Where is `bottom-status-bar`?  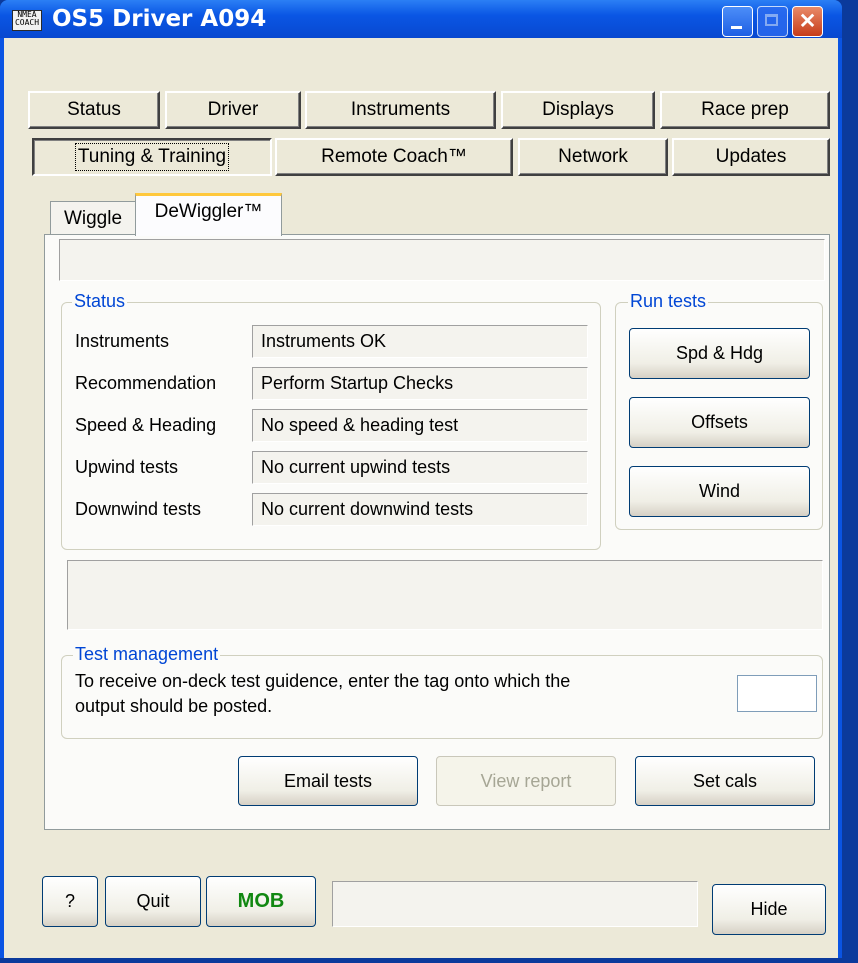 bottom-status-bar is located at coordinates (515, 904).